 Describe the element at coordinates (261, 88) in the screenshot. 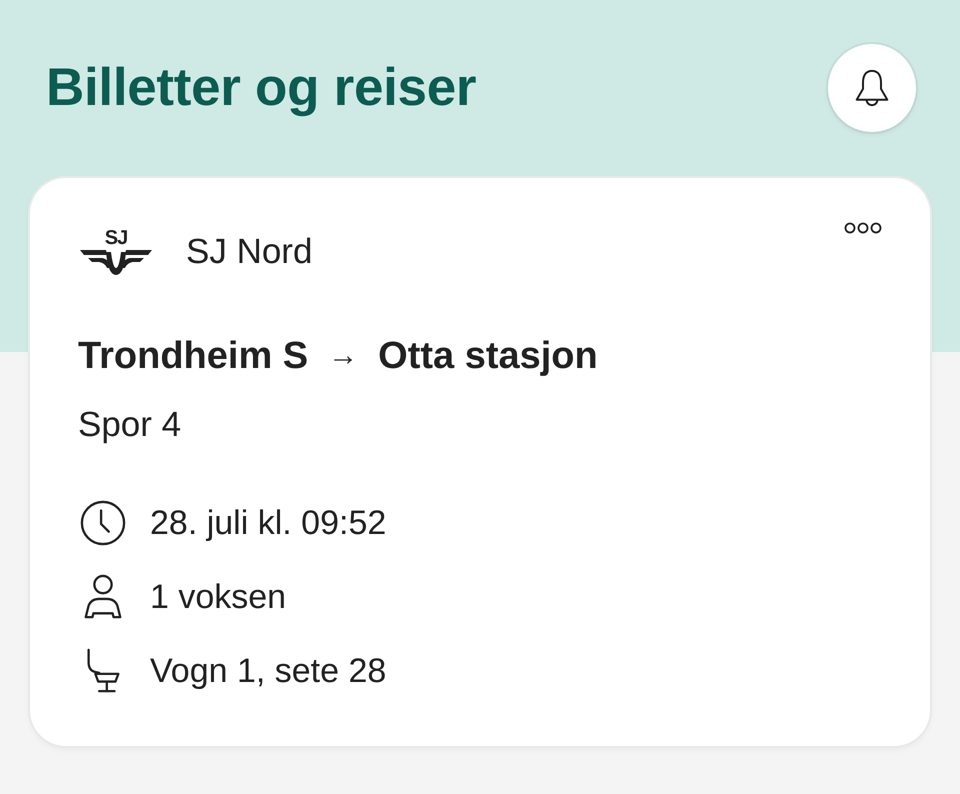

I see `page-title: Billetter og reiser` at that location.